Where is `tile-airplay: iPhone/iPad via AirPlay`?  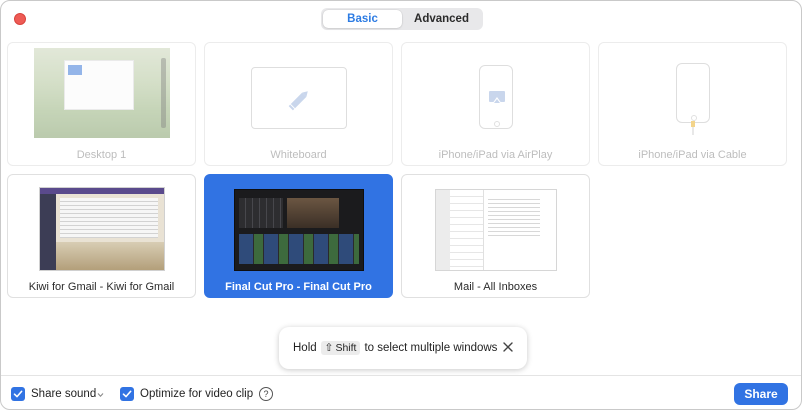
tile-airplay: iPhone/iPad via AirPlay is located at coordinates (495, 104).